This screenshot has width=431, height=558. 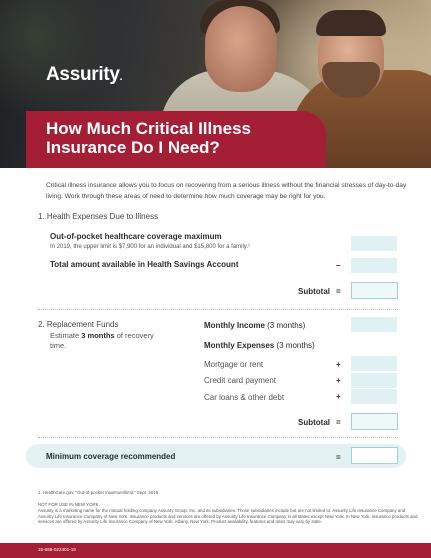 I want to click on credit-card-label: Credit card payment, so click(x=240, y=380).